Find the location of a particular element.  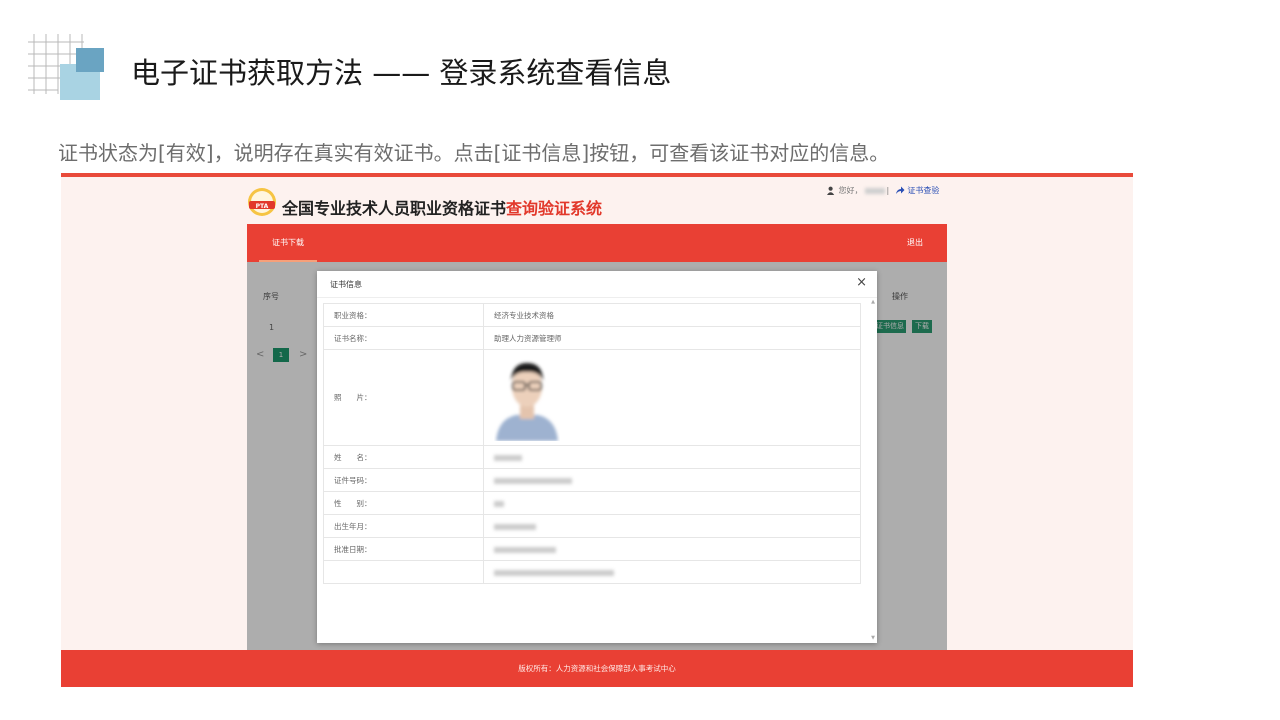

scroll-down-arrow: ▼ is located at coordinates (873, 638).